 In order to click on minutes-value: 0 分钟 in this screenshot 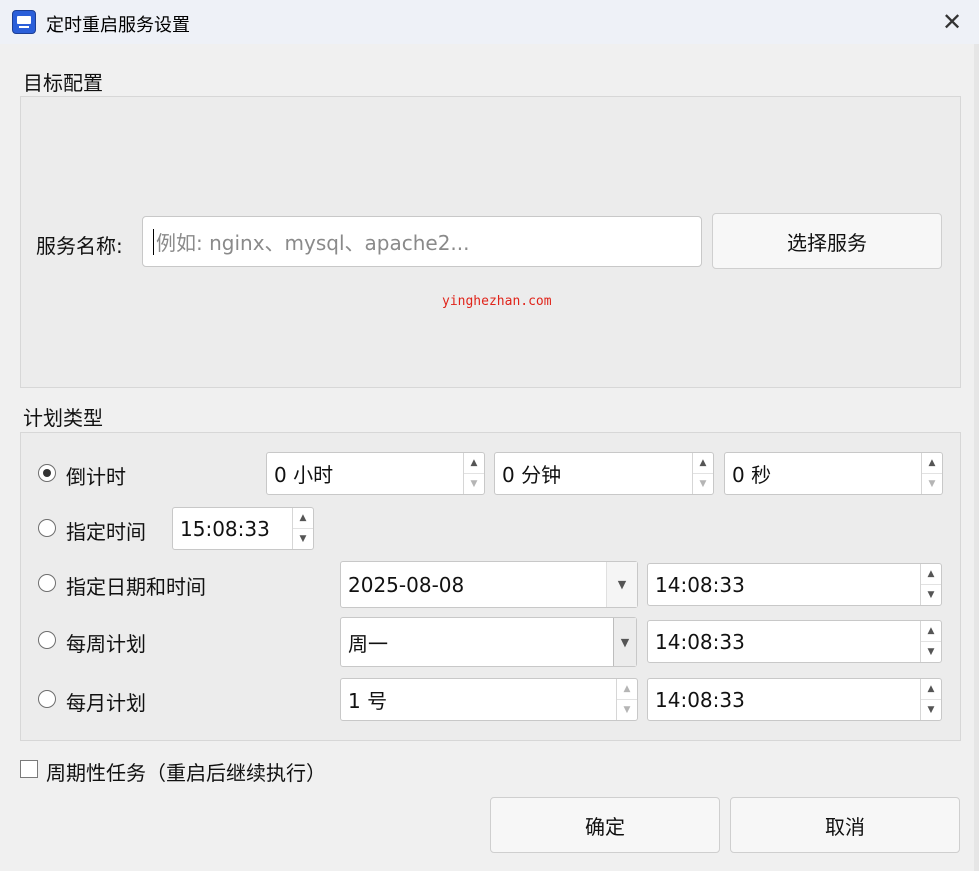, I will do `click(532, 475)`.